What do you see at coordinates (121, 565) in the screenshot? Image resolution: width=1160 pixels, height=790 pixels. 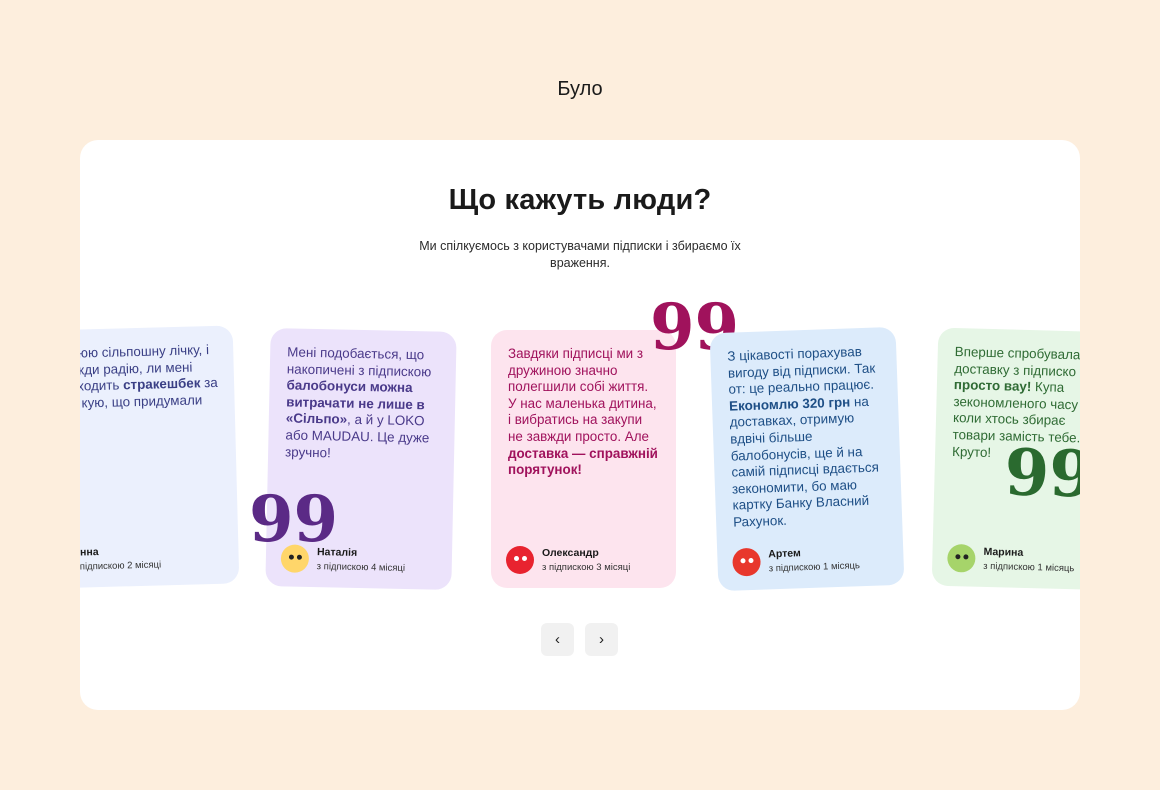 I see `author-subscription: з підпискою 2 місяці` at bounding box center [121, 565].